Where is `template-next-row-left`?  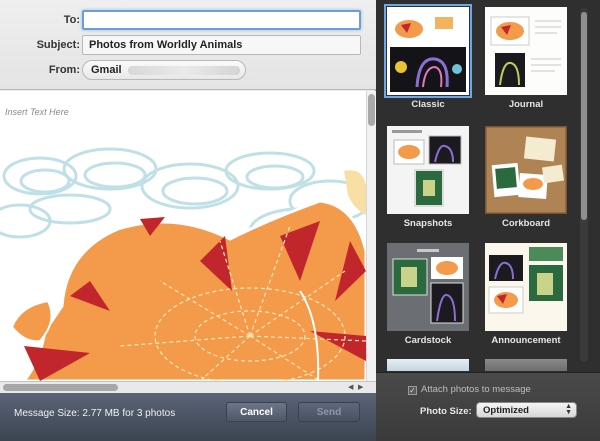
template-next-row-left is located at coordinates (428, 365).